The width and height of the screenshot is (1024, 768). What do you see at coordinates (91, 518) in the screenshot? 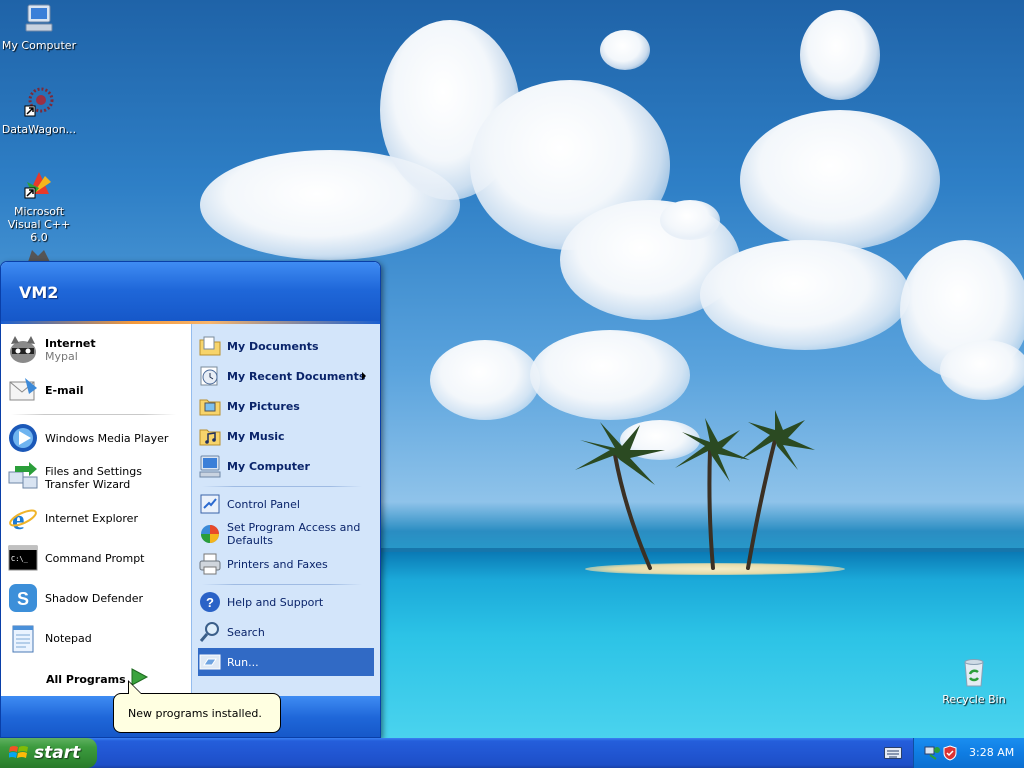
I see `menu-item-label: Internet Explorer` at bounding box center [91, 518].